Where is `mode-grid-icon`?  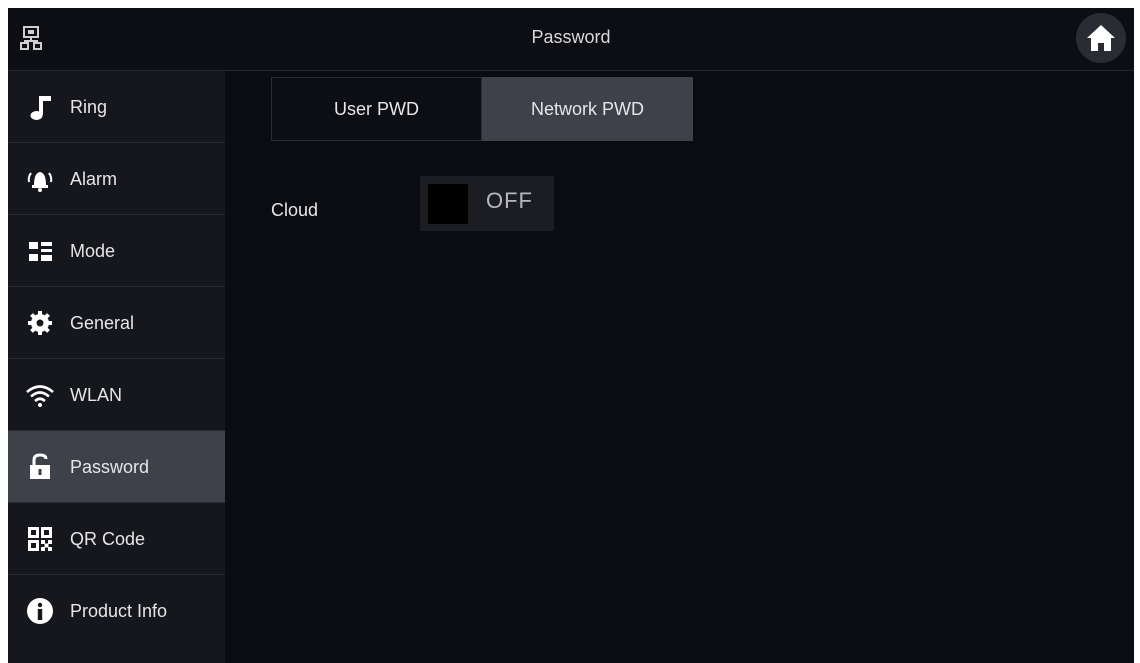 mode-grid-icon is located at coordinates (40, 251).